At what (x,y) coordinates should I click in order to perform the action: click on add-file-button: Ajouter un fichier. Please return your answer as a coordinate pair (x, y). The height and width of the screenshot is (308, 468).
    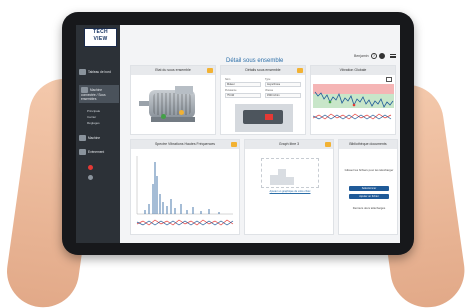
    Looking at the image, I should click on (369, 196).